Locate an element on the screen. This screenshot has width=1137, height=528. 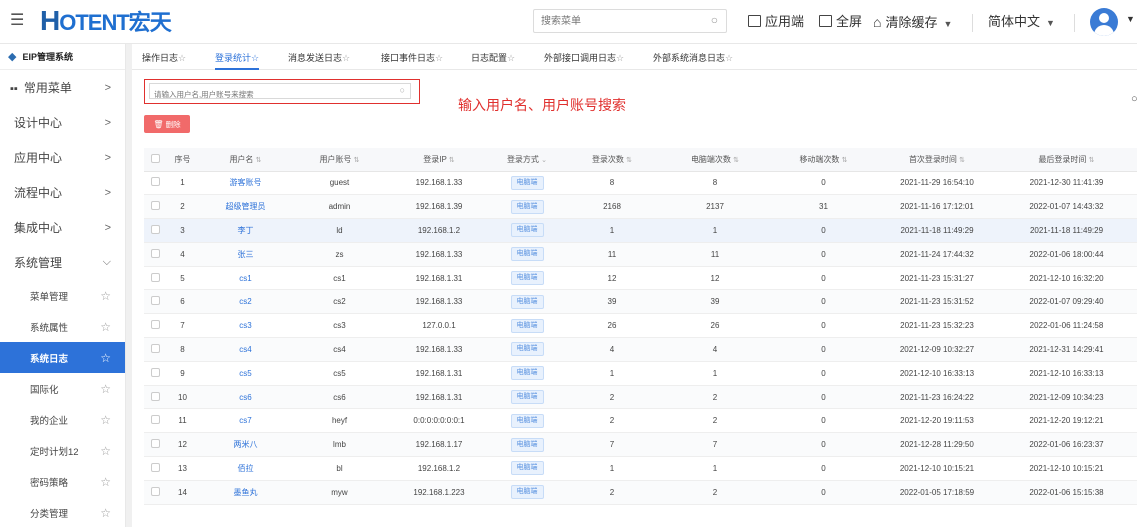
col-header-first: 首次登录时间 ⇅ is located at coordinates (937, 160).